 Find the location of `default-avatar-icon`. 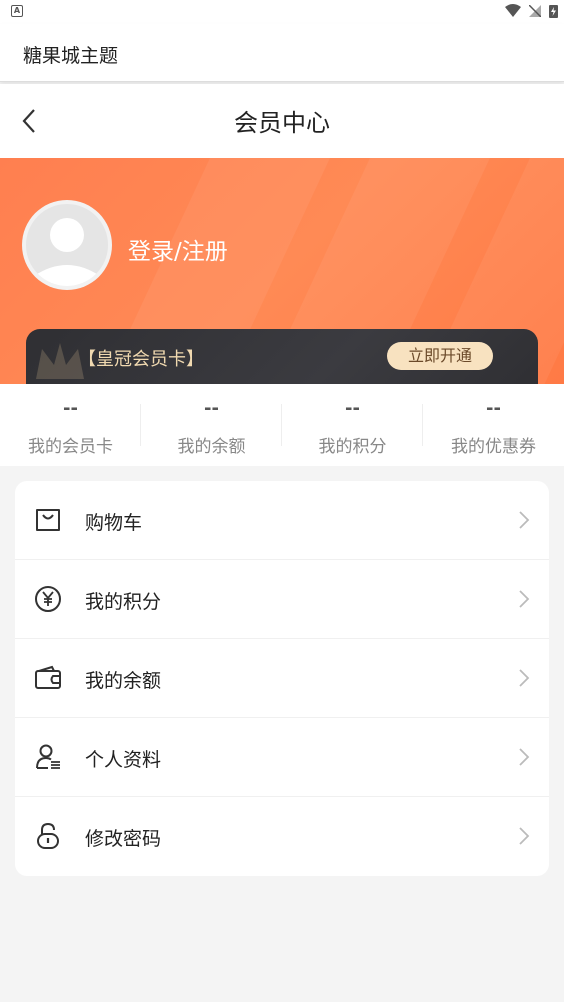

default-avatar-icon is located at coordinates (67, 252).